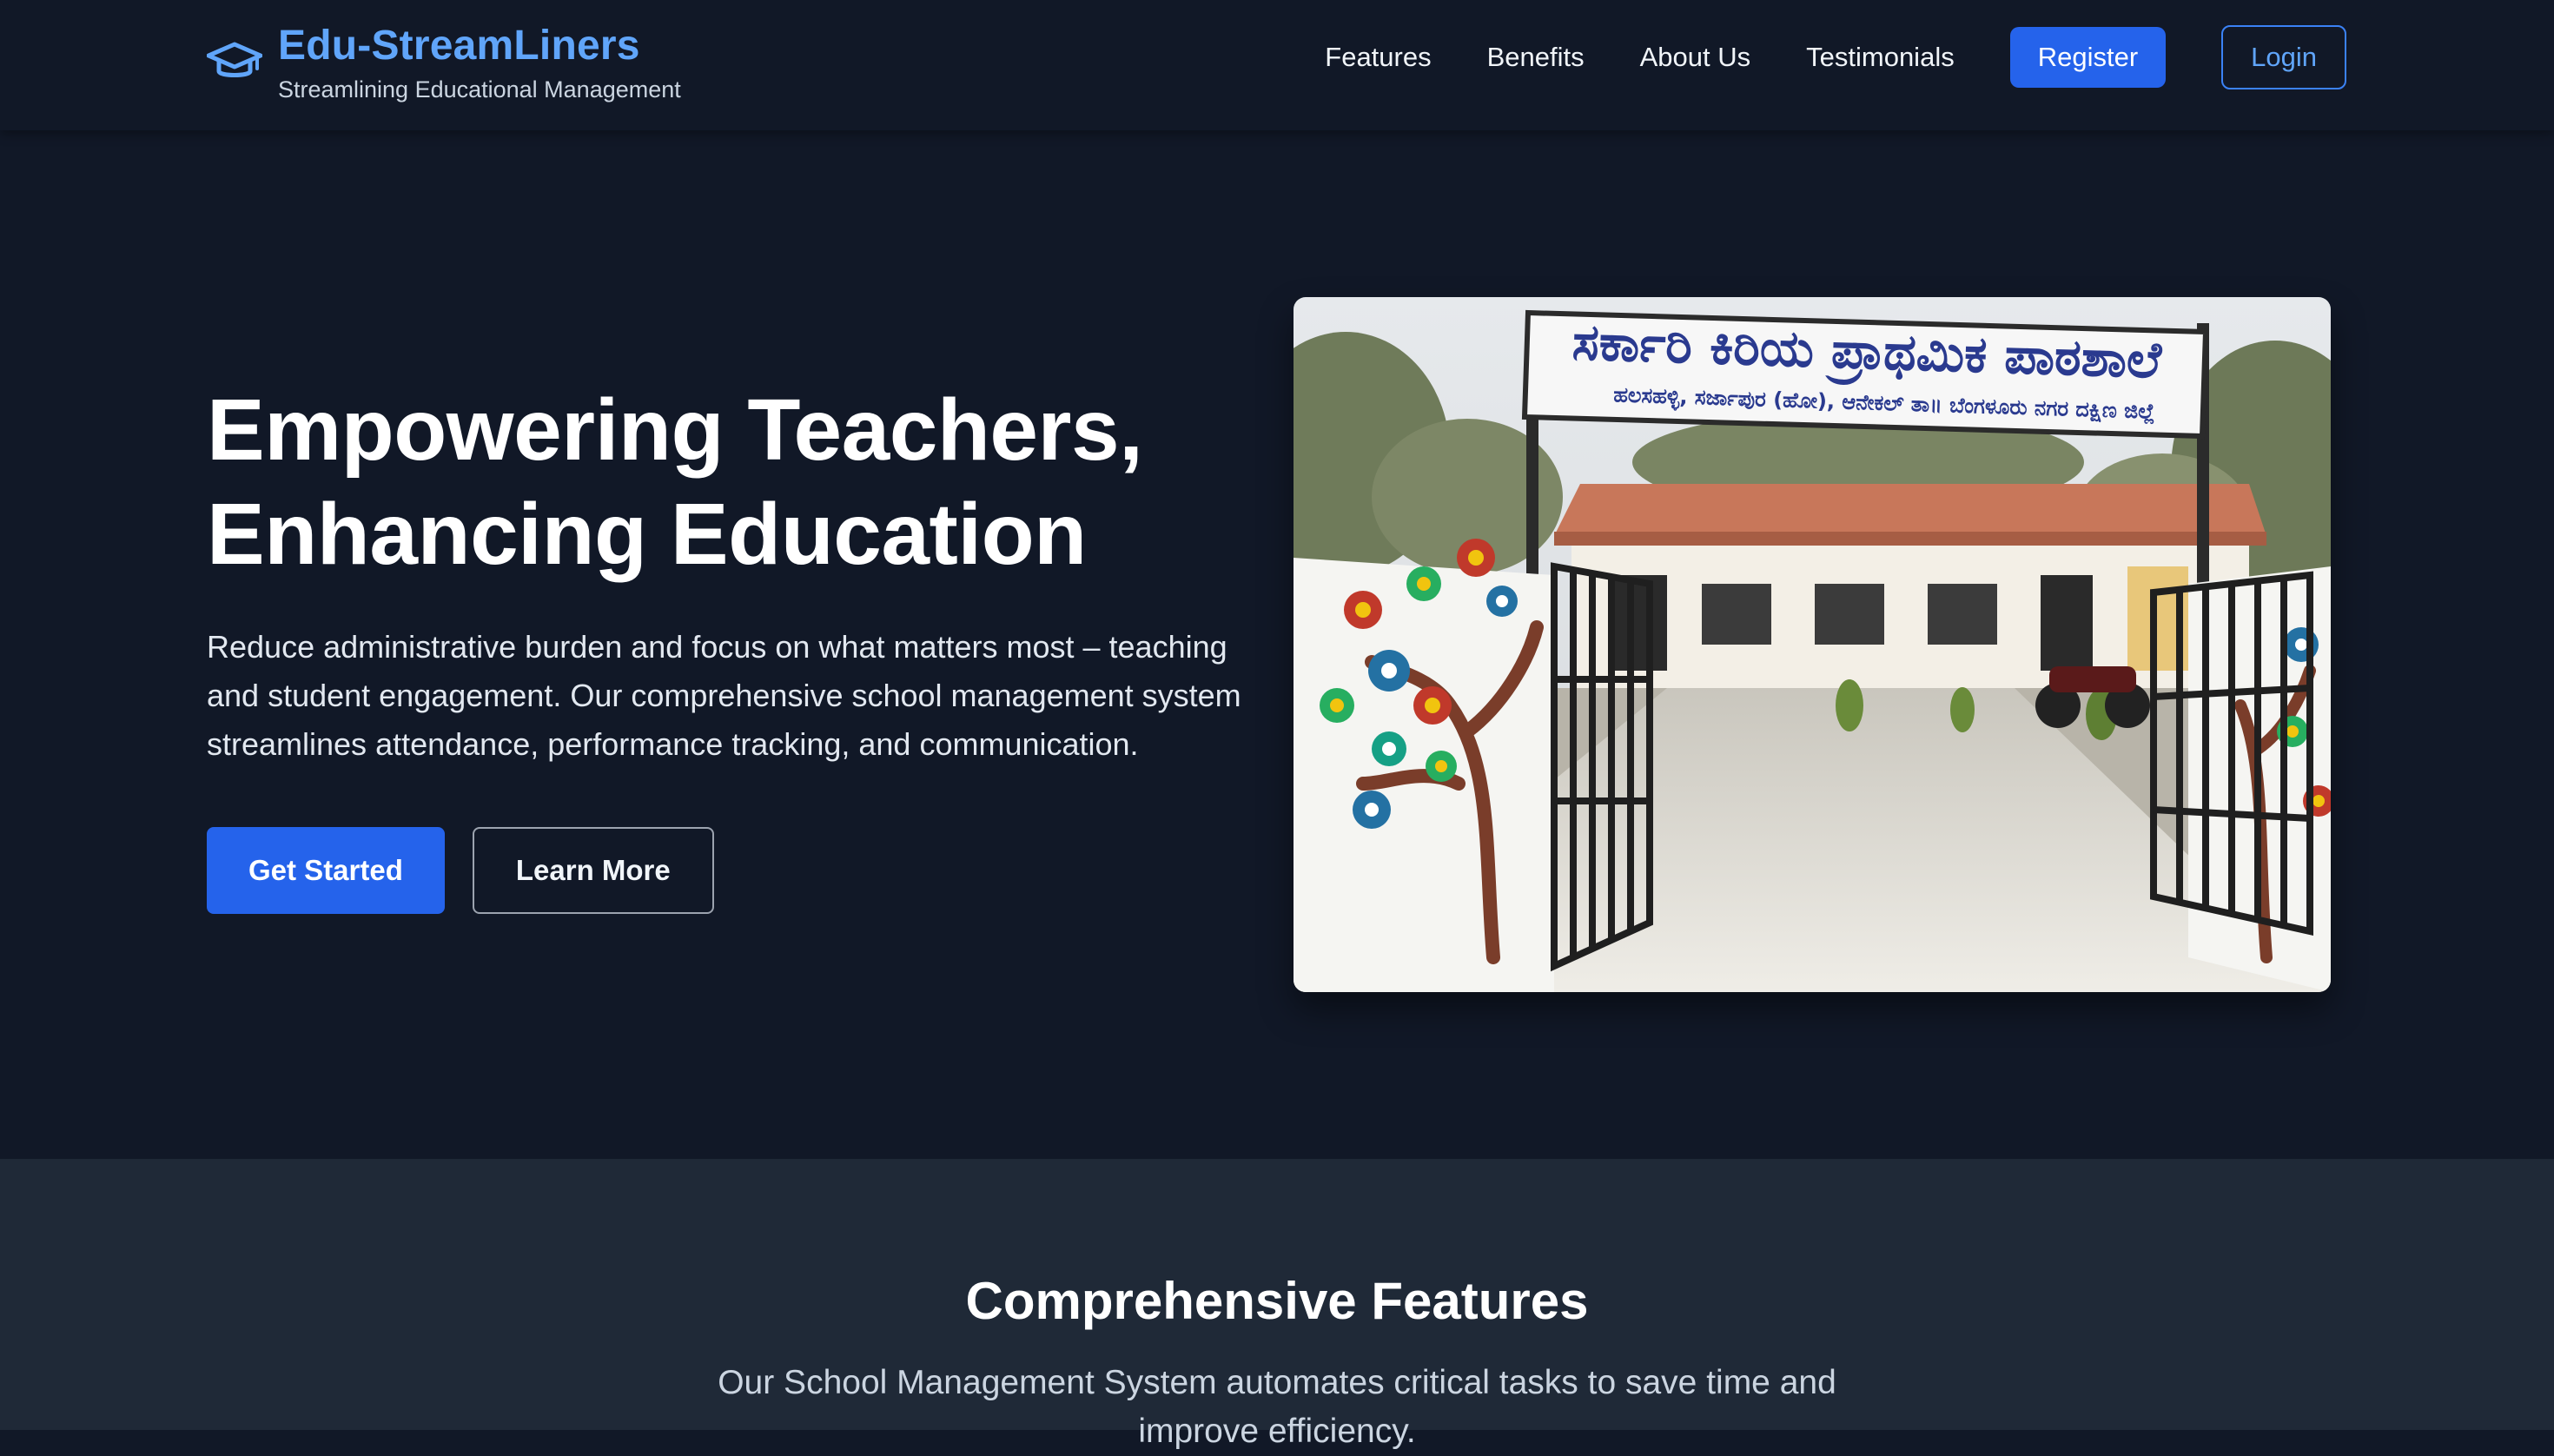  I want to click on get-started-button: Get Started, so click(326, 870).